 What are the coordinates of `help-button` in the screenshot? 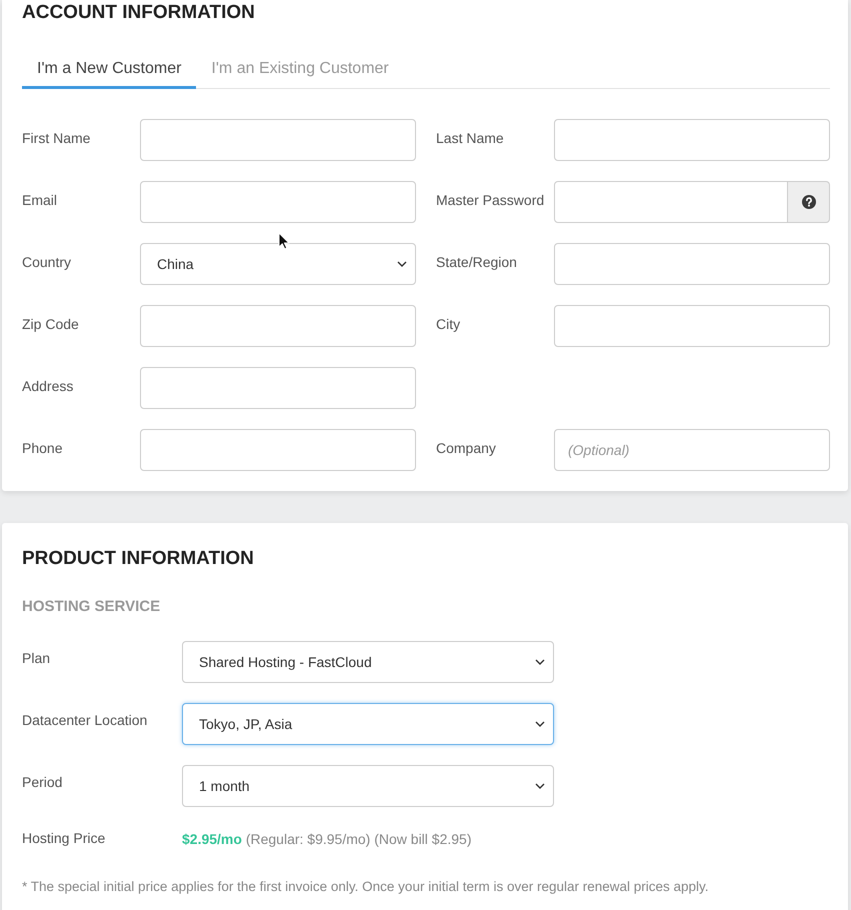 It's located at (809, 202).